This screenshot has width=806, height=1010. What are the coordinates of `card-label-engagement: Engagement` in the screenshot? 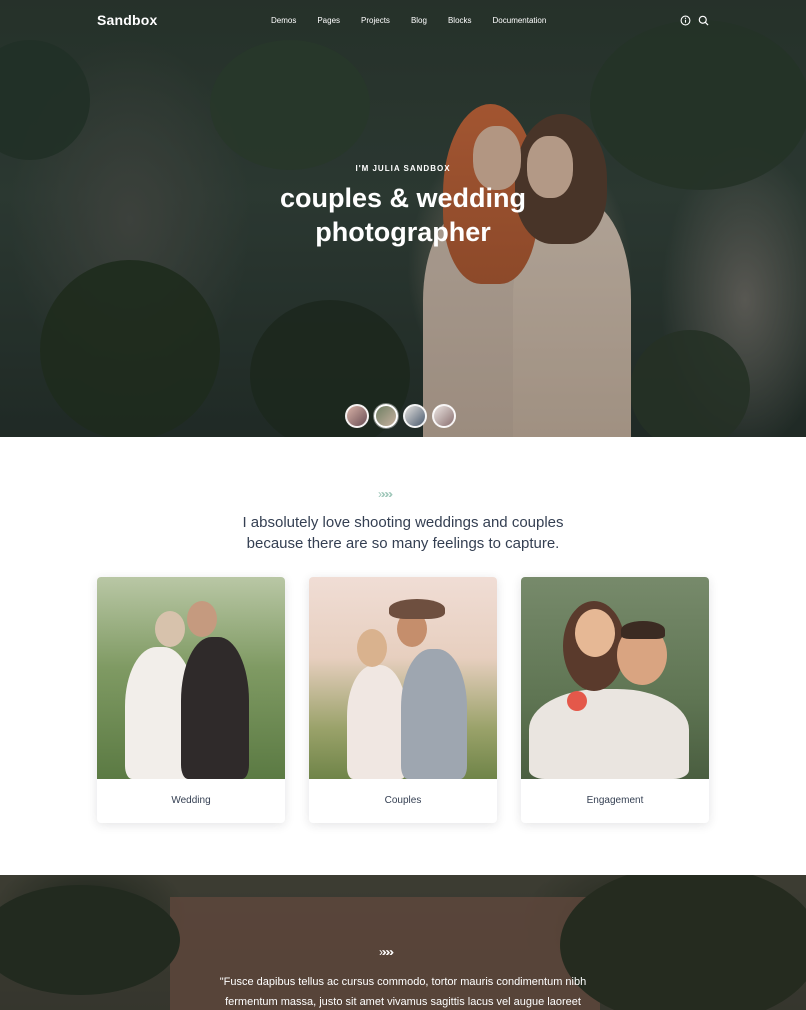 It's located at (615, 800).